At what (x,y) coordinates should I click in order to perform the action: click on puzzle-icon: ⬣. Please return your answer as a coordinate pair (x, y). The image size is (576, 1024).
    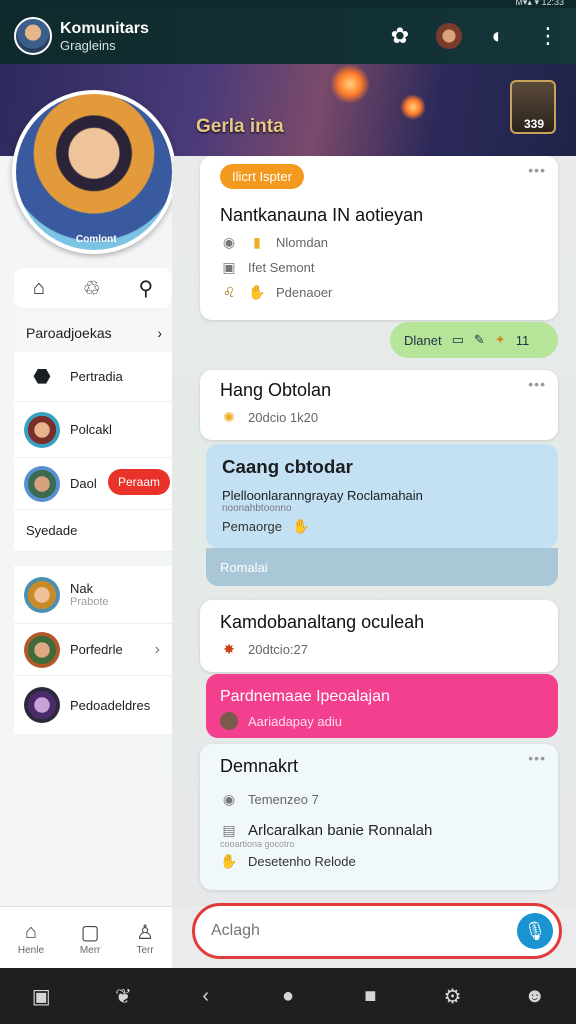
    Looking at the image, I should click on (42, 377).